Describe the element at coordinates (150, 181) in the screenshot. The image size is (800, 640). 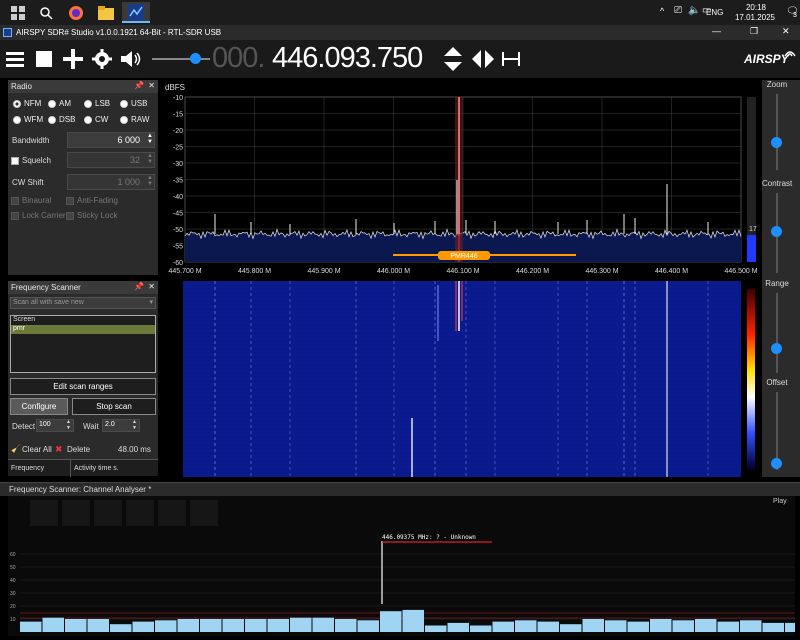
I see `cw-shift-spin-icon: ▲ ▼` at that location.